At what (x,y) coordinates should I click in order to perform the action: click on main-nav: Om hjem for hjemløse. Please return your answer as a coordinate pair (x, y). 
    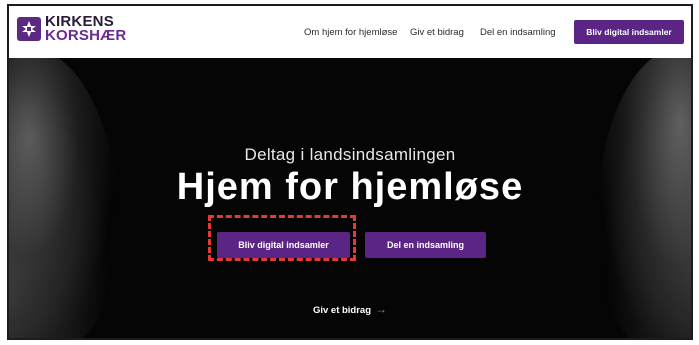
    Looking at the image, I should click on (350, 32).